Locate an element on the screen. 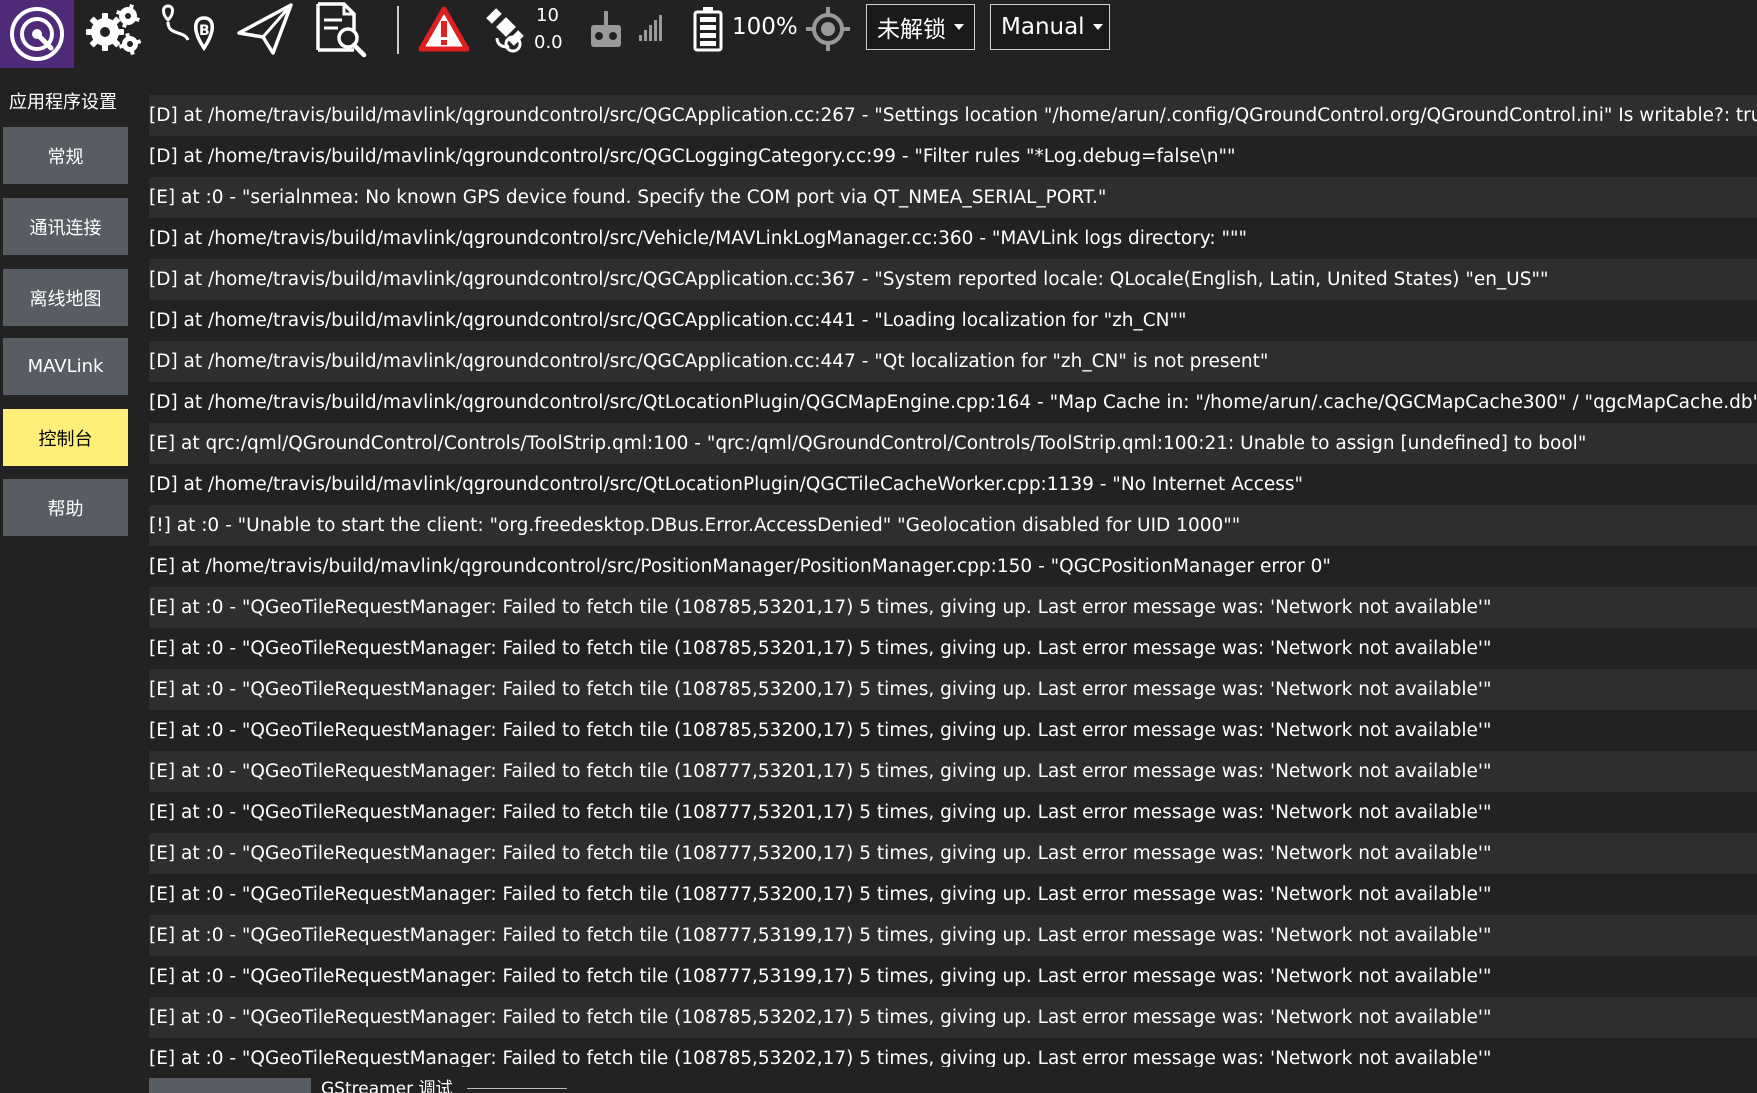 The height and width of the screenshot is (1093, 1757). gps-icon is located at coordinates (507, 29).